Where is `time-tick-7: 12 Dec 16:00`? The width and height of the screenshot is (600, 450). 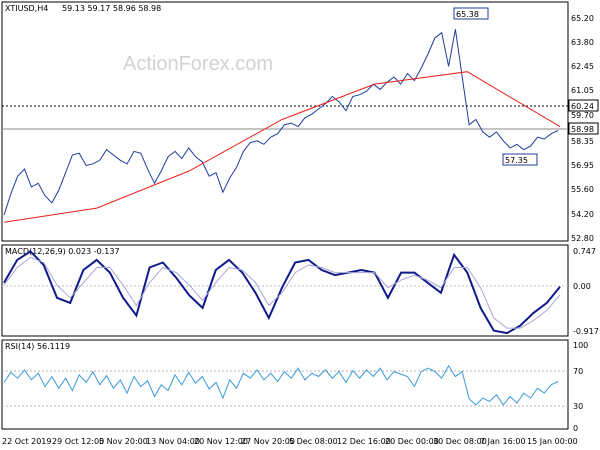
time-tick-7: 12 Dec 16:00 is located at coordinates (364, 441).